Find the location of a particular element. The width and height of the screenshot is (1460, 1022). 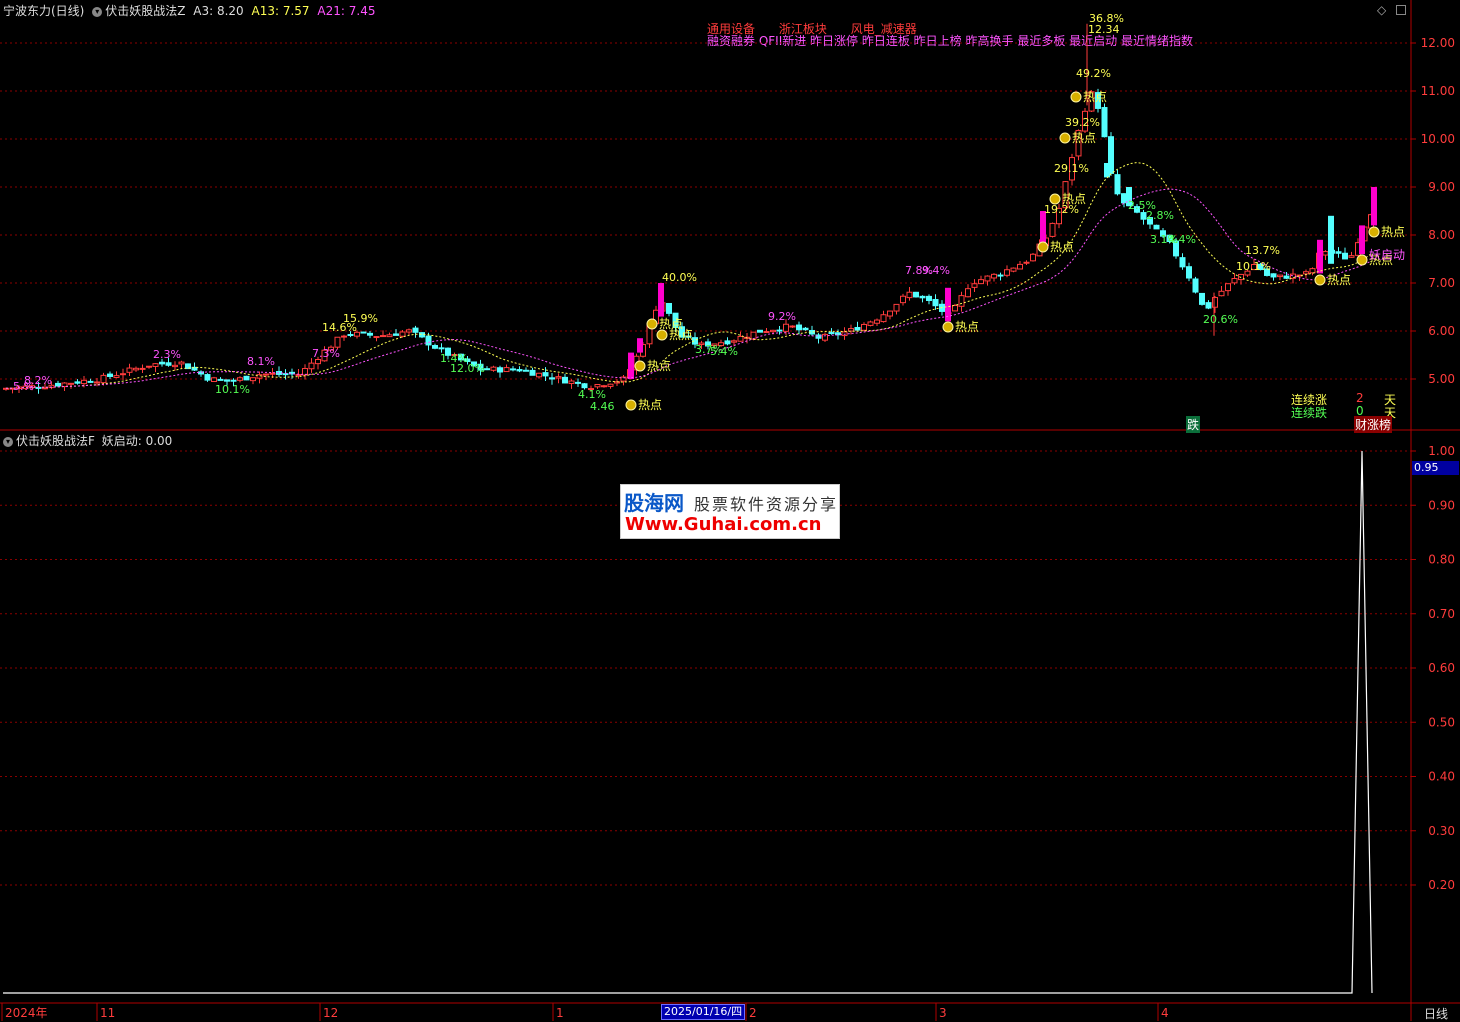

price-tick-label: 12.00 is located at coordinates (1438, 43).